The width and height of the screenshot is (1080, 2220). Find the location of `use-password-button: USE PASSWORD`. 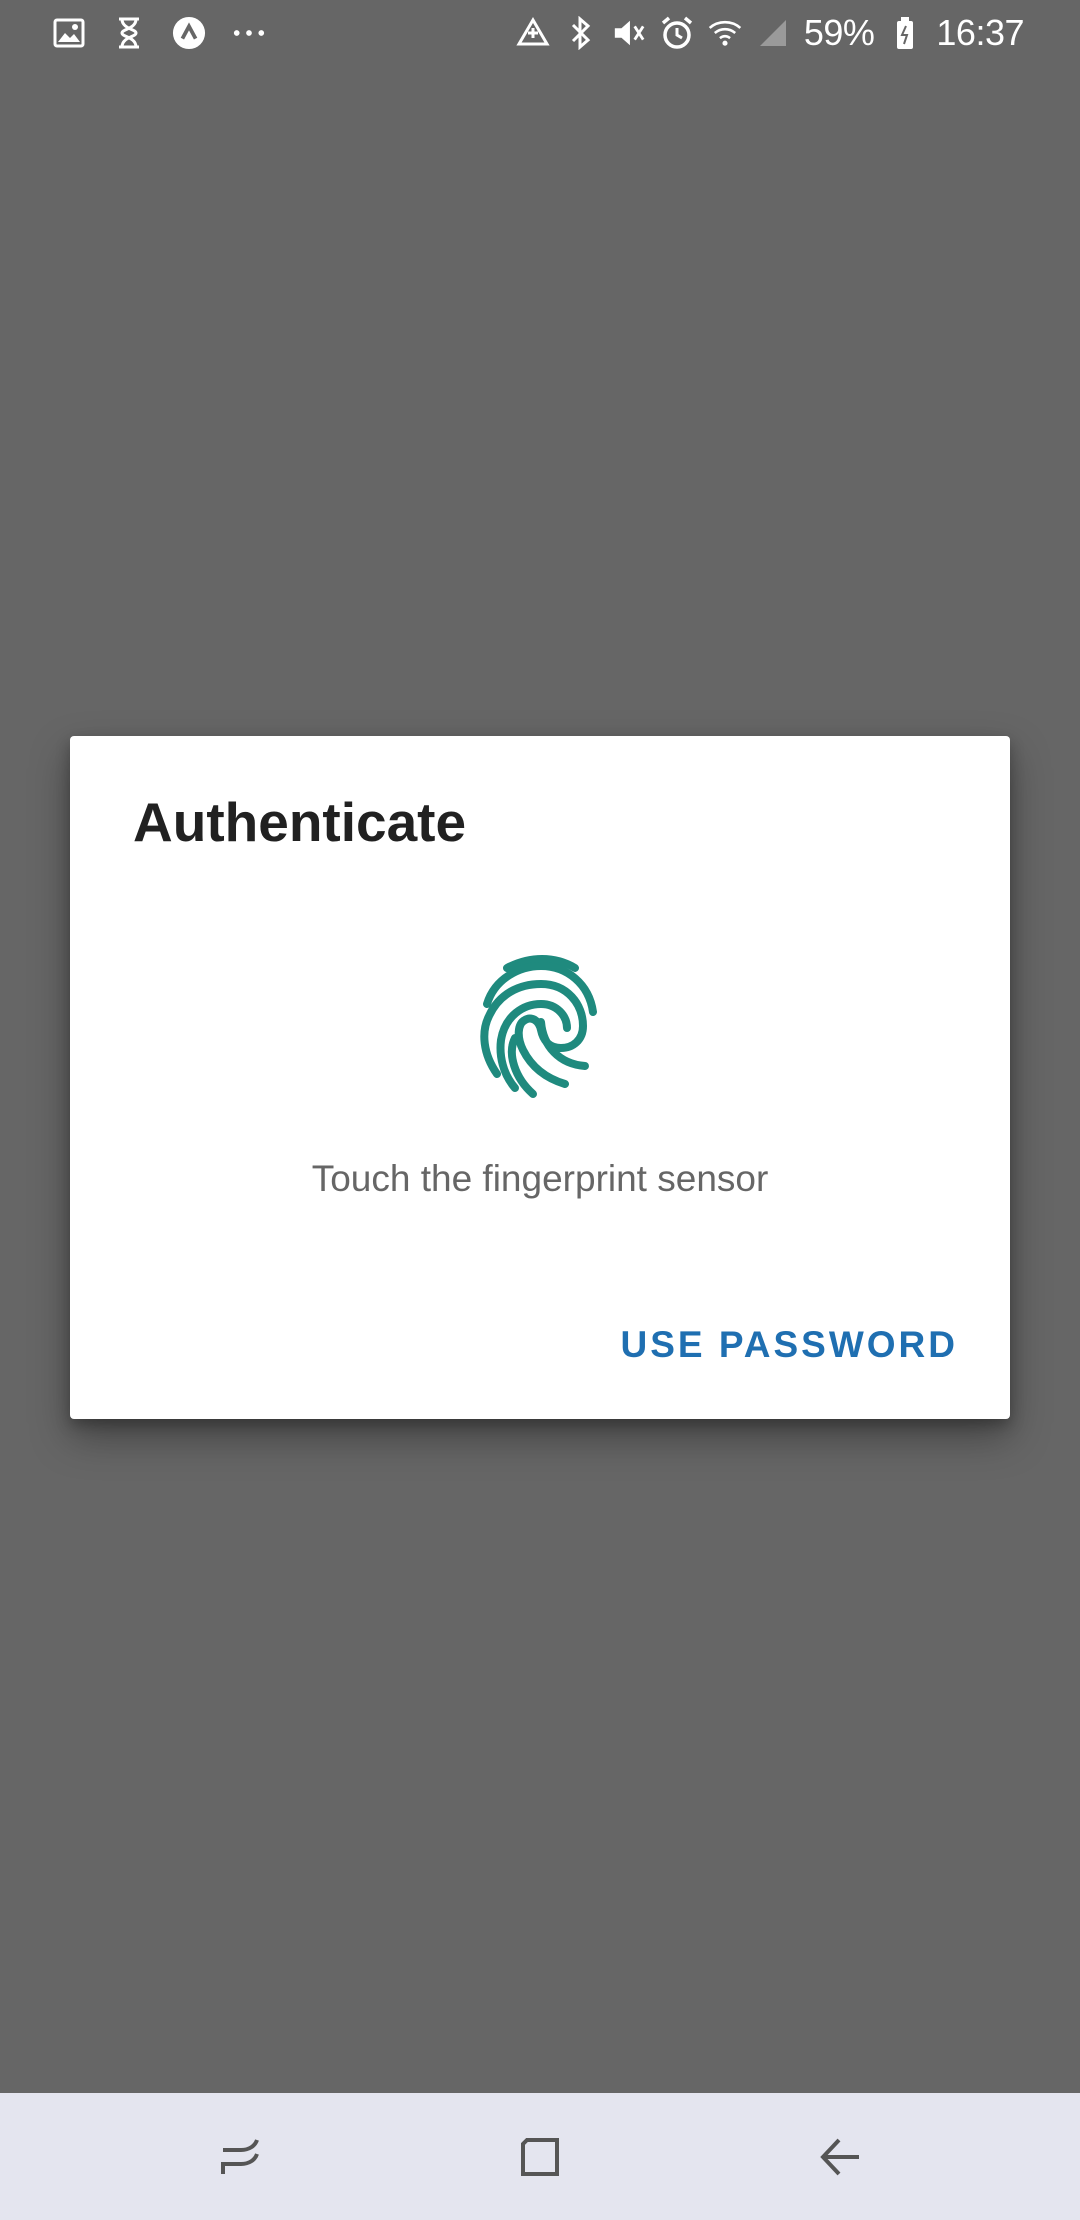

use-password-button: USE PASSWORD is located at coordinates (789, 1345).